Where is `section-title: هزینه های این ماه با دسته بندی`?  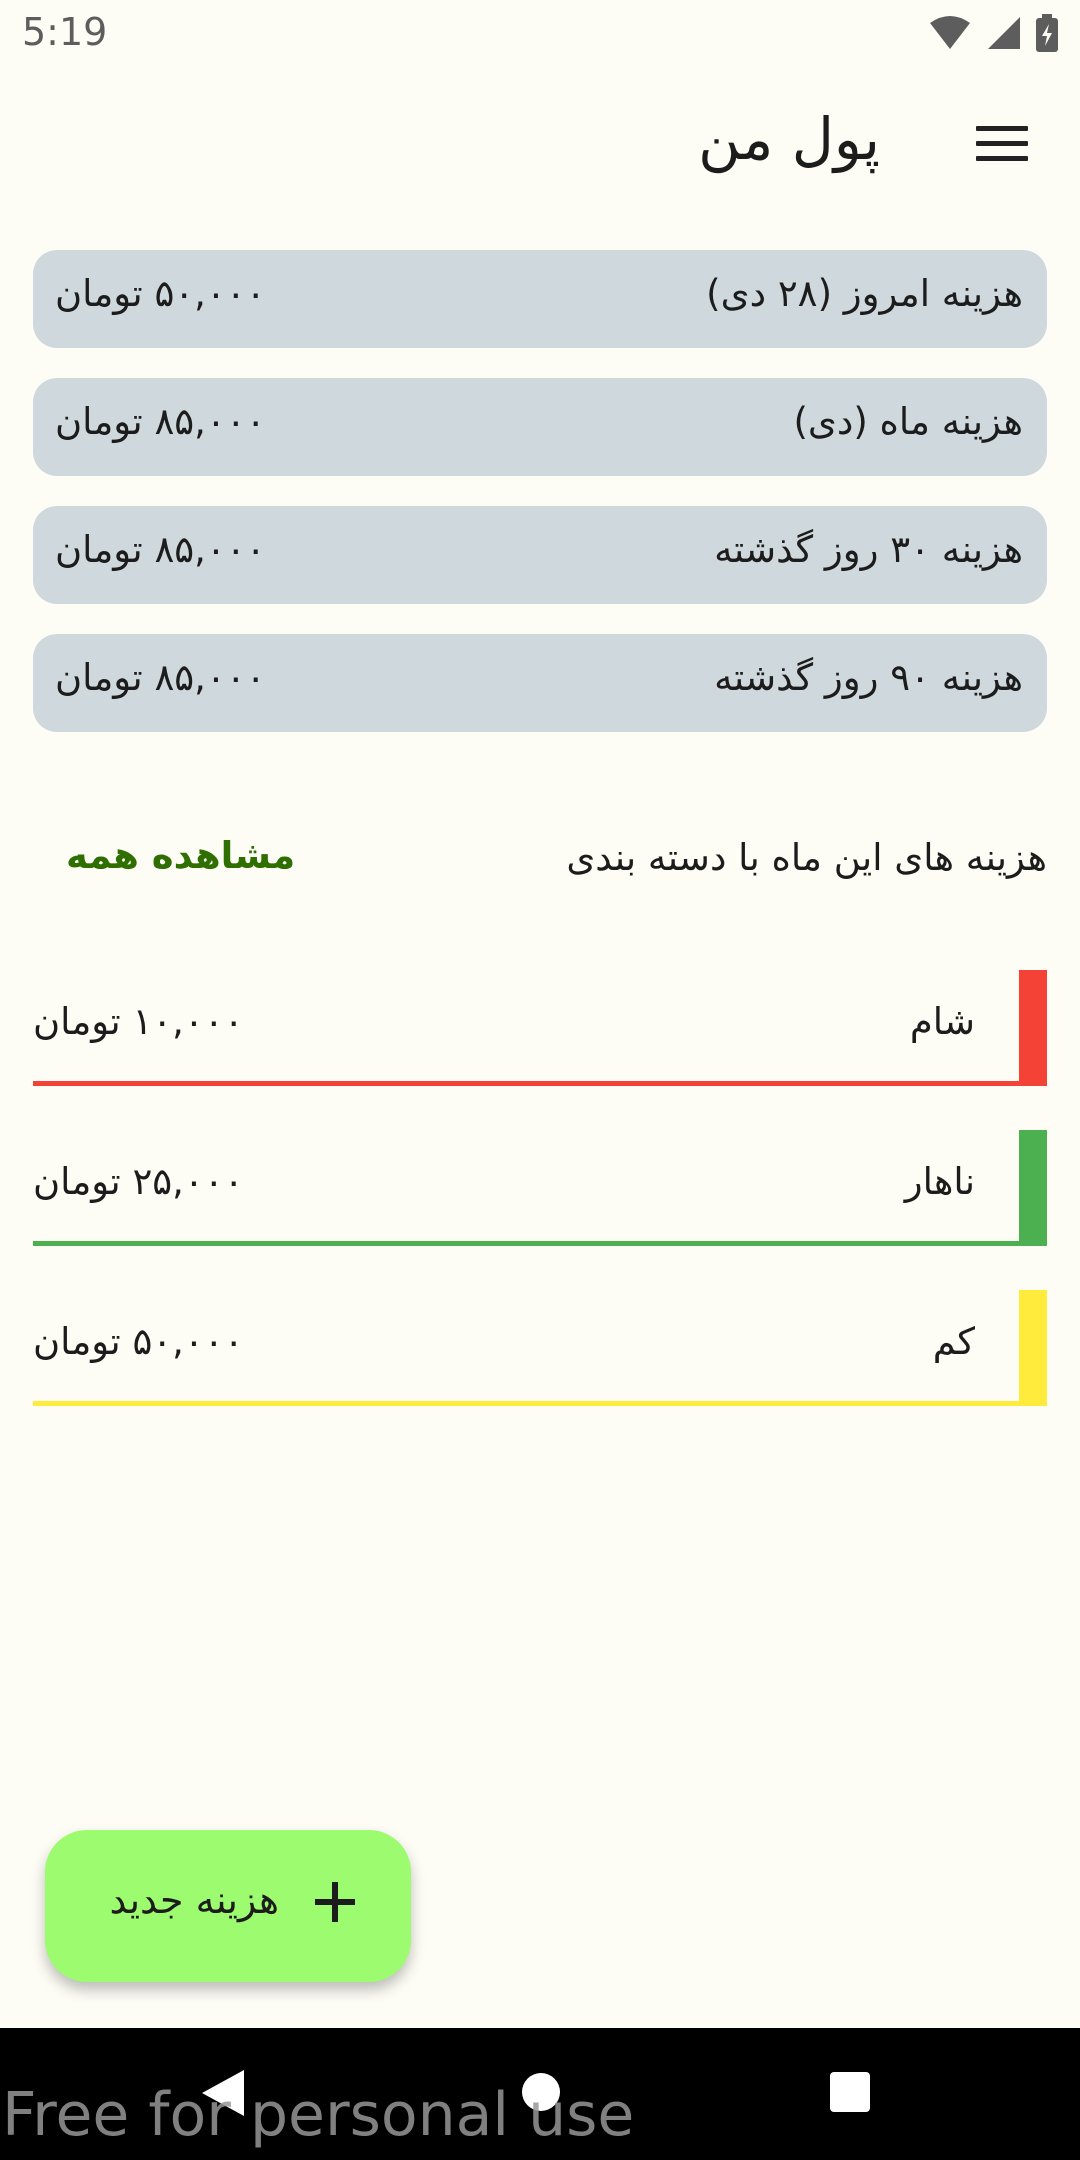 section-title: هزینه های این ماه با دسته بندی is located at coordinates (806, 857).